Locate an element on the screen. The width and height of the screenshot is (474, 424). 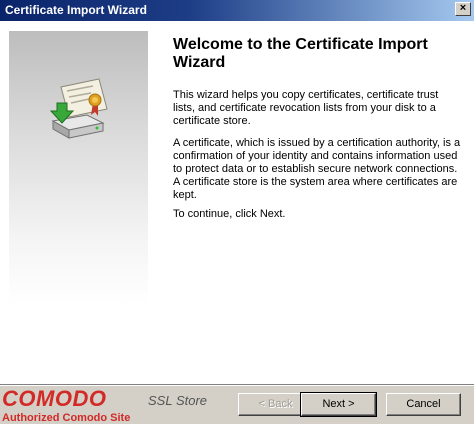
close-icon: × is located at coordinates (463, 8).